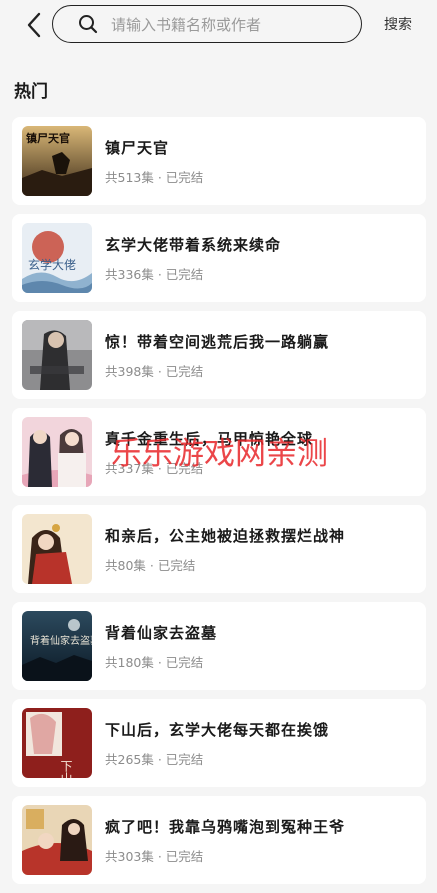 This screenshot has height=893, width=437. Describe the element at coordinates (209, 439) in the screenshot. I see `book-title: 真千金重生后，马甲惊艳全球` at that location.